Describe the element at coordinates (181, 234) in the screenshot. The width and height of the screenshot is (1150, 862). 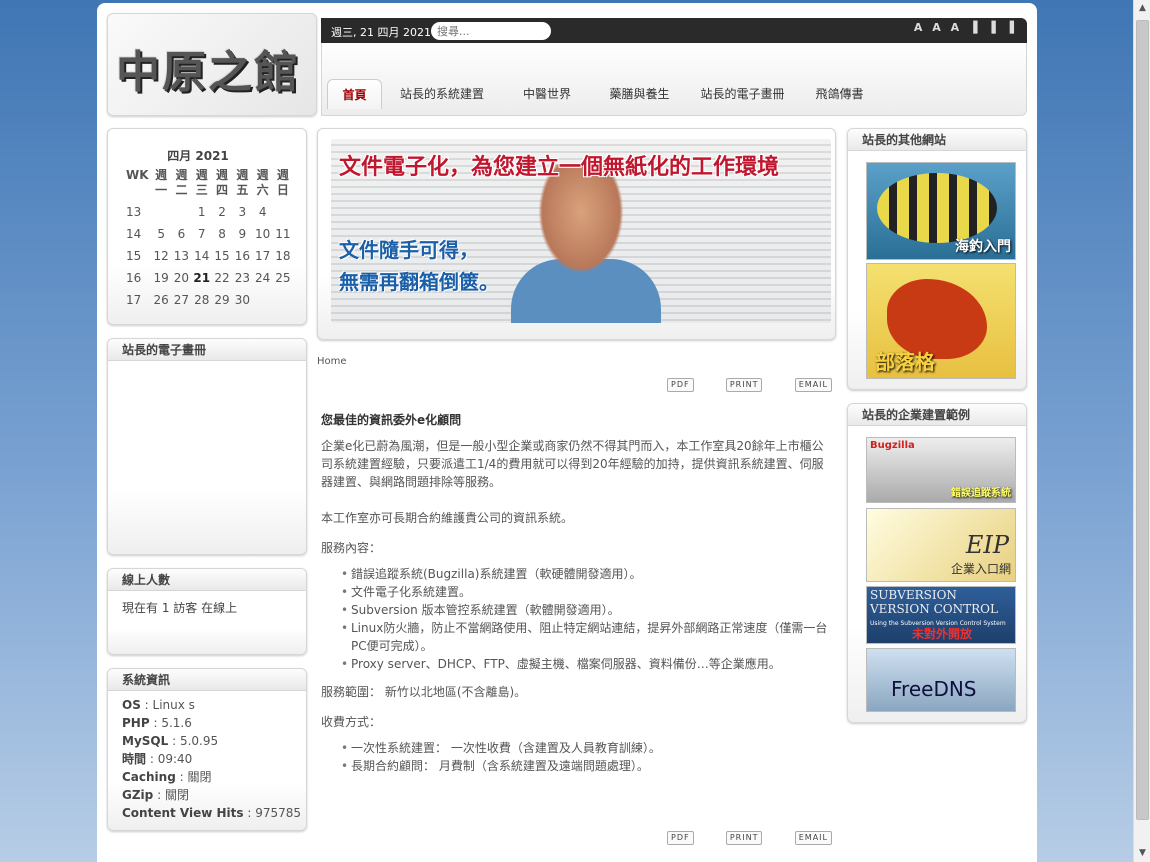
I see `calendar-day: 6` at that location.